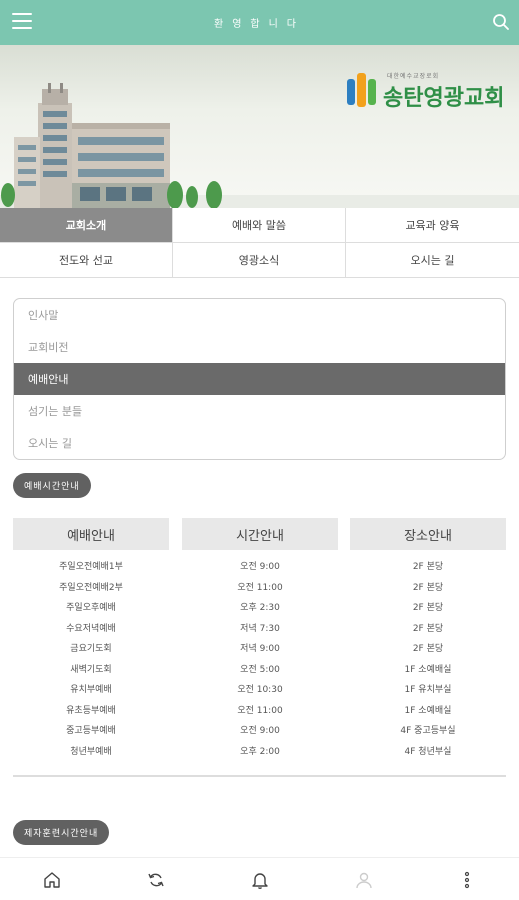 This screenshot has width=519, height=900. Describe the element at coordinates (260, 608) in the screenshot. I see `row-time: 오후 2:30` at that location.